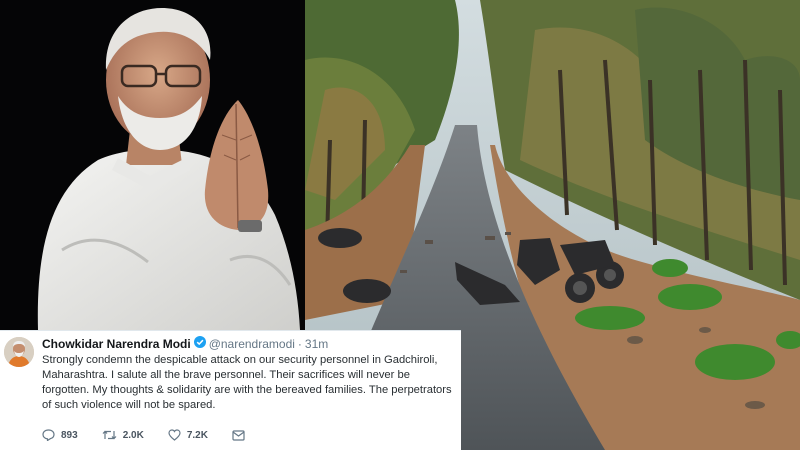 The width and height of the screenshot is (800, 450). What do you see at coordinates (197, 435) in the screenshot?
I see `like-count: 7.2K` at bounding box center [197, 435].